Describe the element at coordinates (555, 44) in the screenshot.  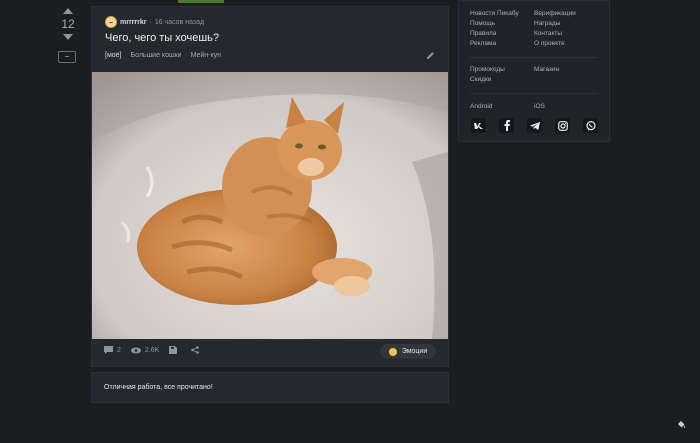
I see `link-about: О проекте` at that location.